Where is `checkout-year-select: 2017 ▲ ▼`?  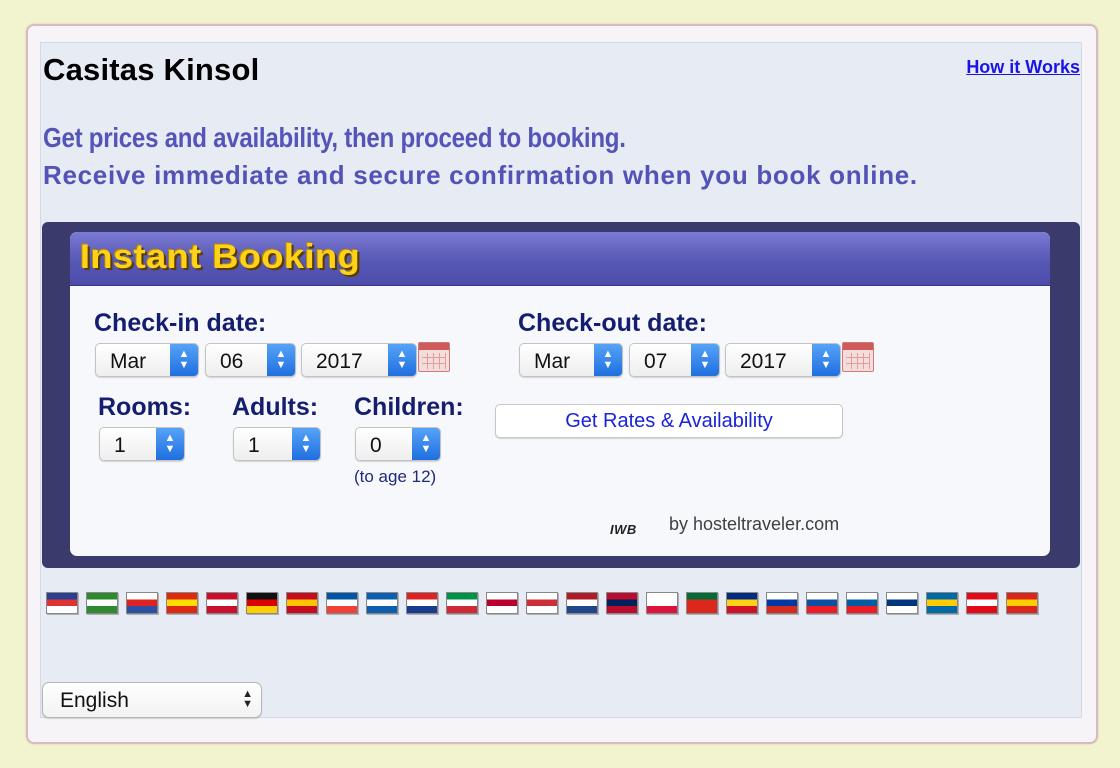
checkout-year-select: 2017 ▲ ▼ is located at coordinates (783, 360).